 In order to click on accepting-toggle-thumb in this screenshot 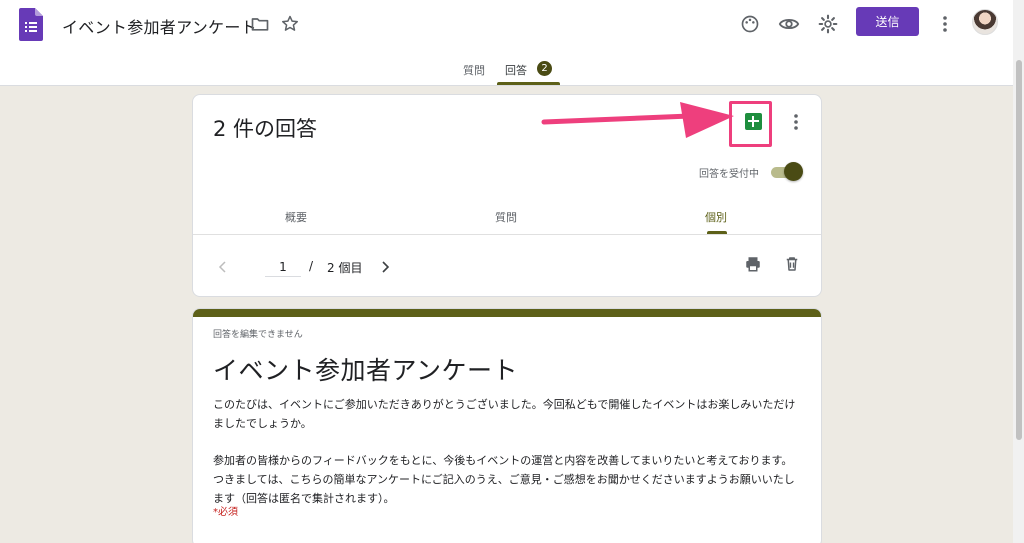, I will do `click(793, 171)`.